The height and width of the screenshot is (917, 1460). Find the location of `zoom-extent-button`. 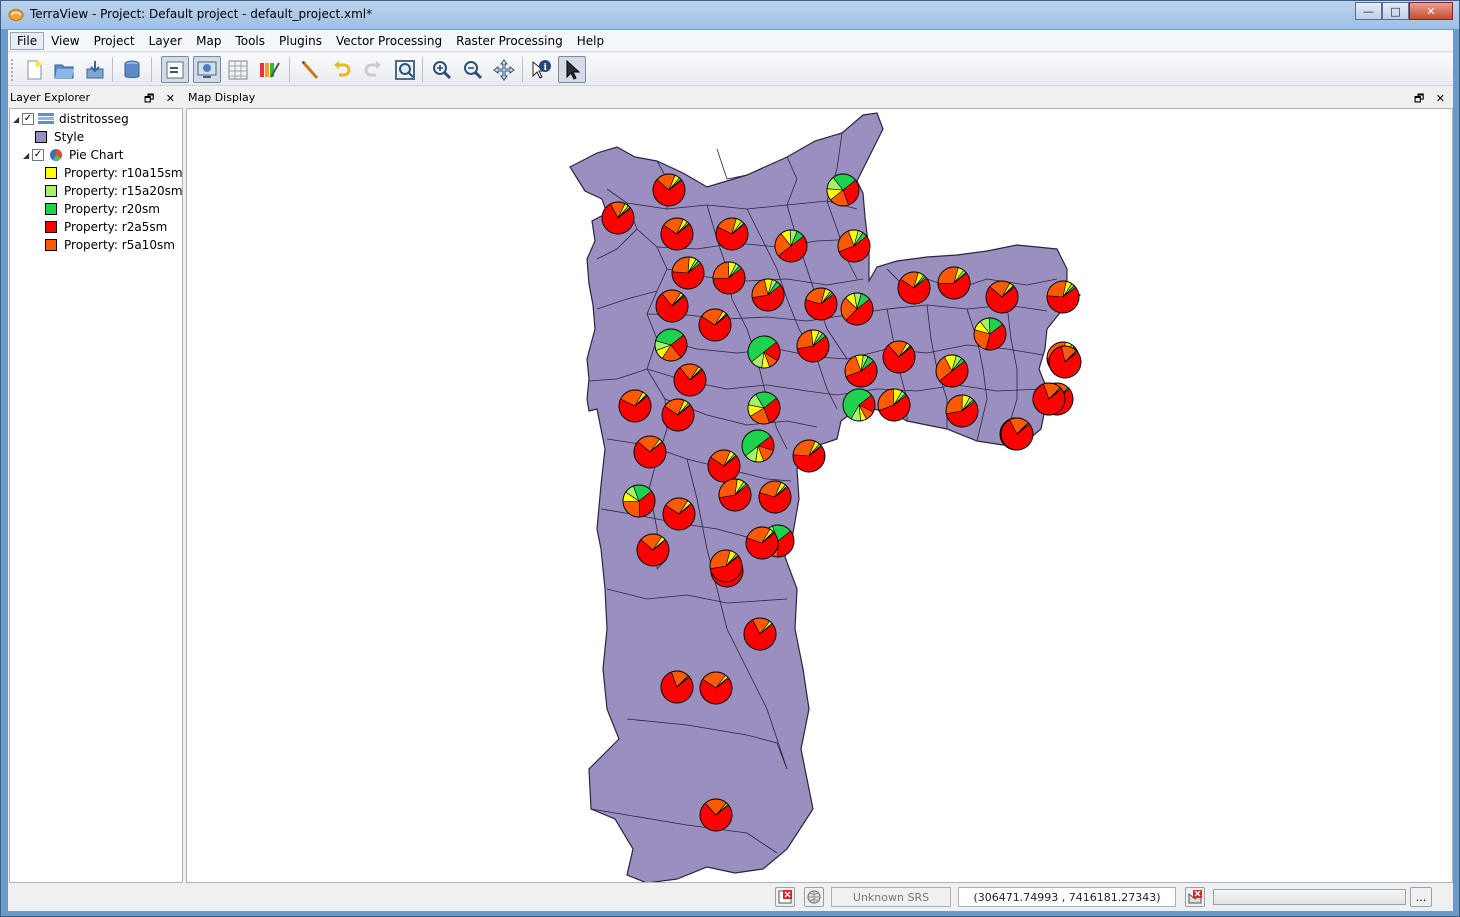

zoom-extent-button is located at coordinates (405, 69).